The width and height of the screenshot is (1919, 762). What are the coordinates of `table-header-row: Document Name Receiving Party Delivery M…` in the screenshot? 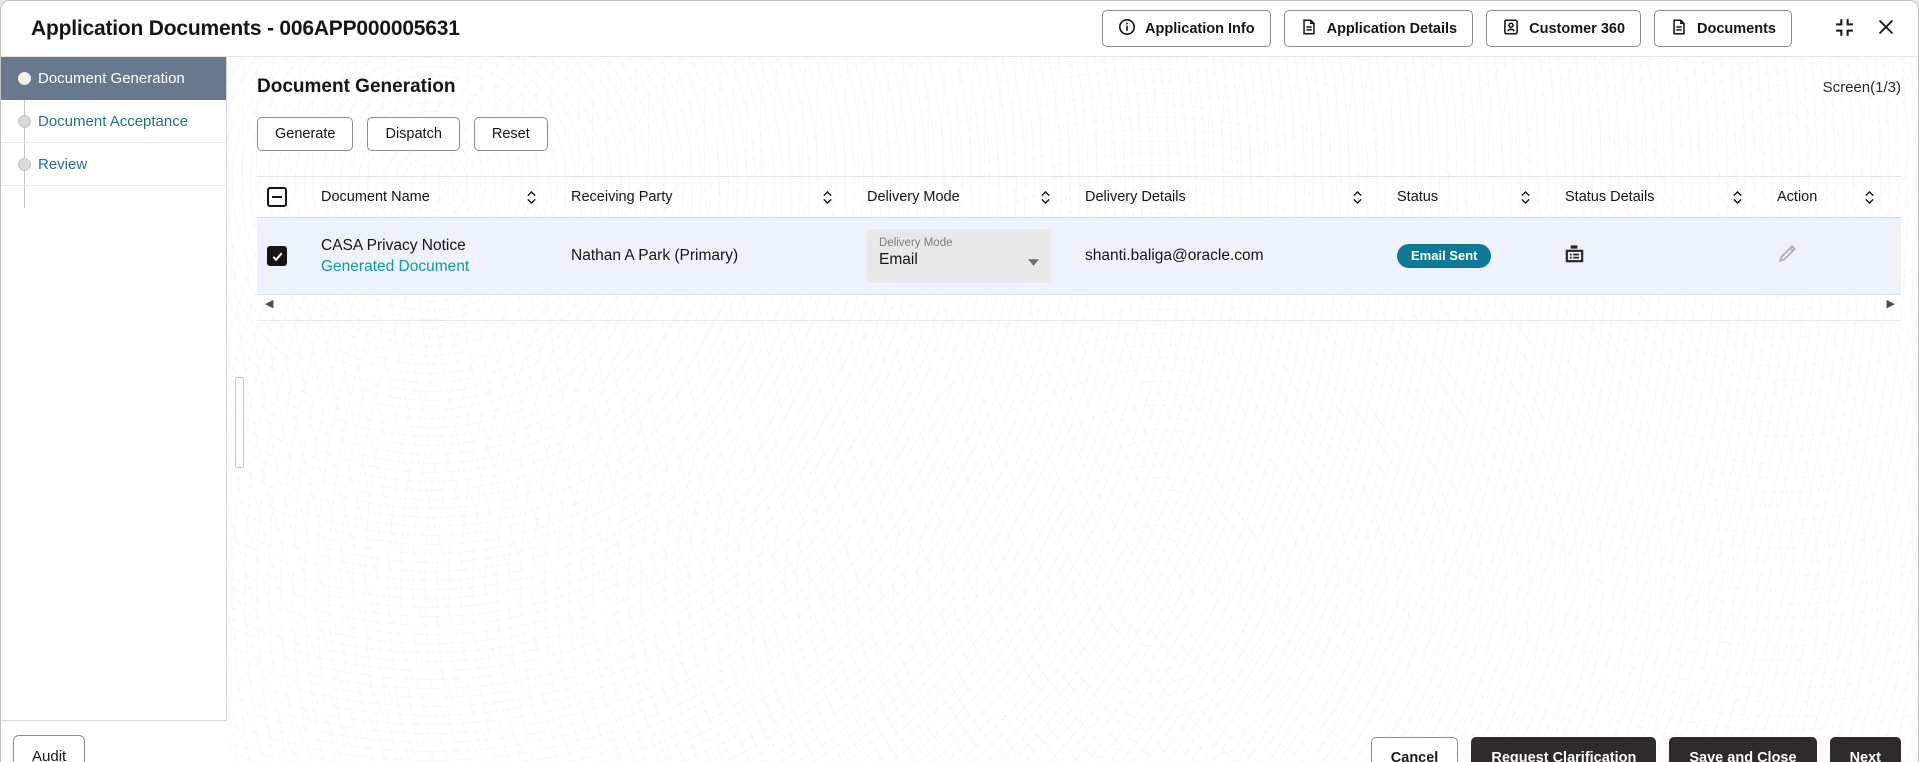 It's located at (1079, 197).